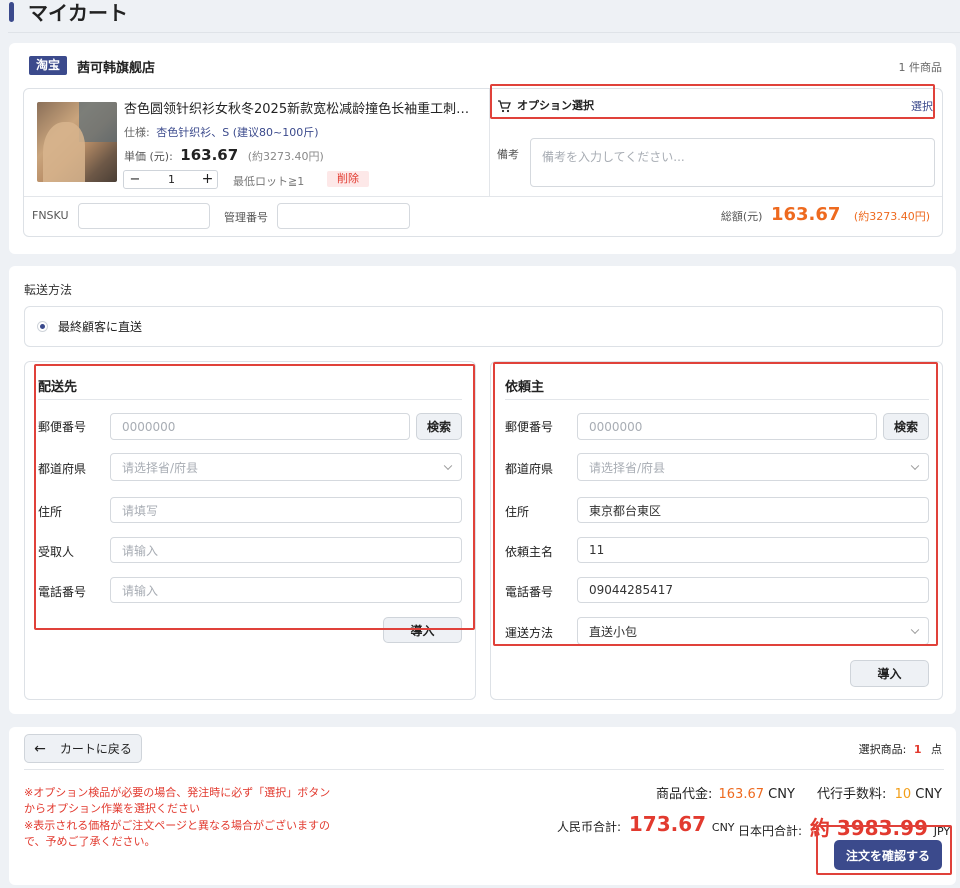 The height and width of the screenshot is (888, 960). Describe the element at coordinates (148, 156) in the screenshot. I see `unit-price-label: 単価 (元):` at that location.